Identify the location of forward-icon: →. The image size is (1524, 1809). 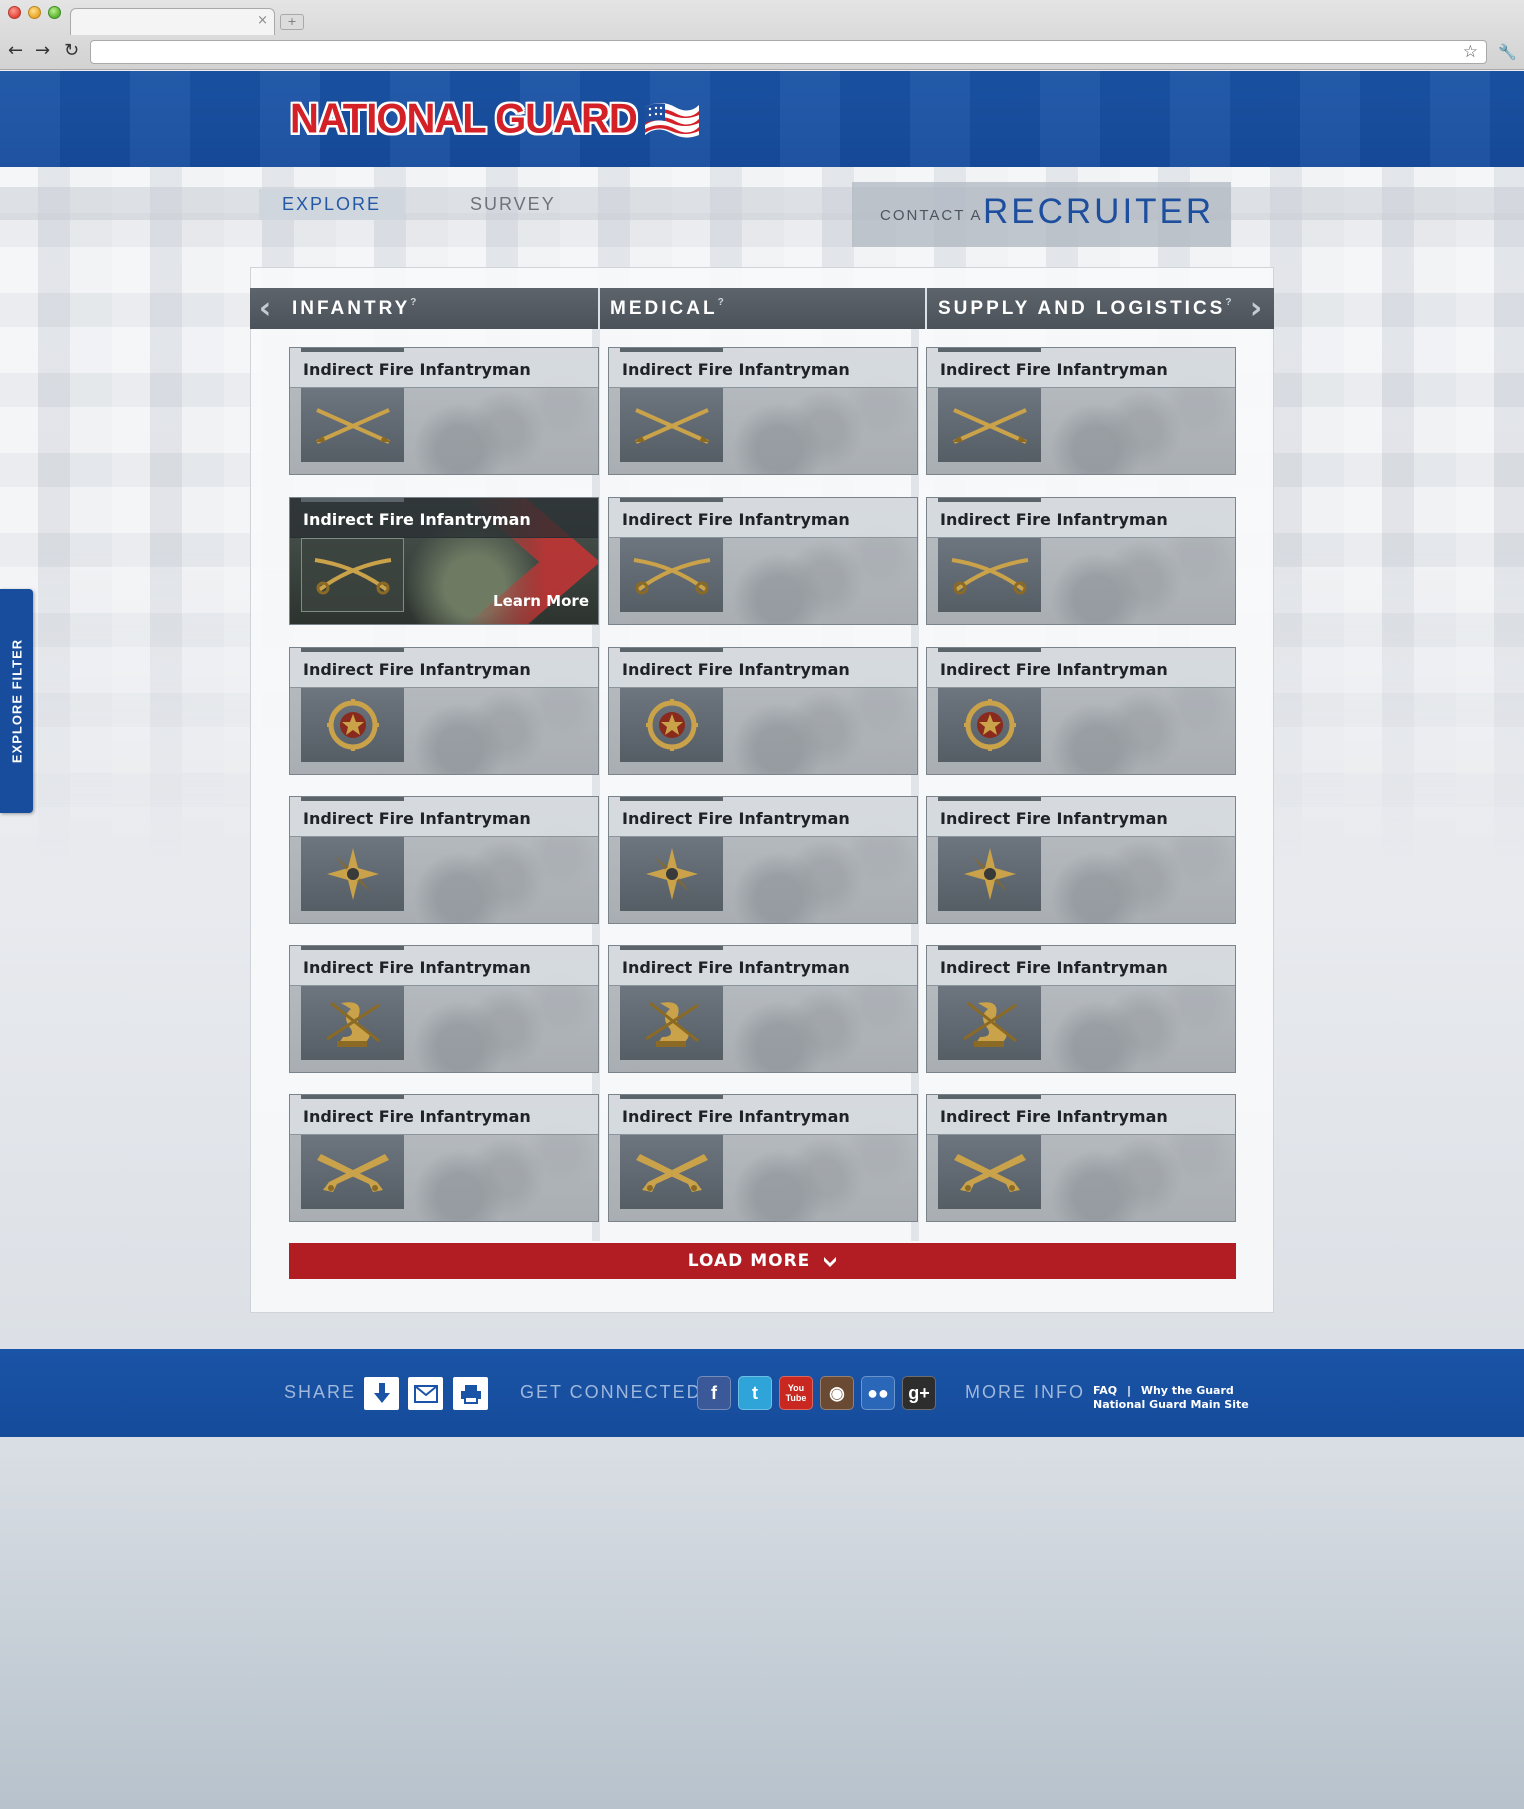
(42, 51).